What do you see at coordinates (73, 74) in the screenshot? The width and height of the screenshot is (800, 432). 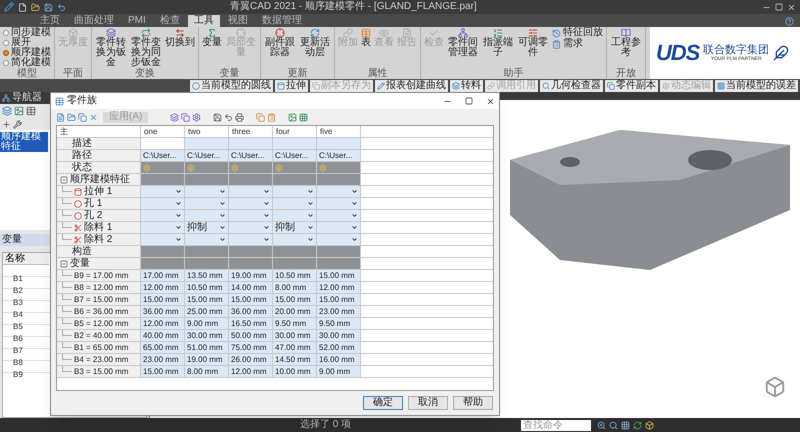 I see `ribbon-group-label: 平面` at bounding box center [73, 74].